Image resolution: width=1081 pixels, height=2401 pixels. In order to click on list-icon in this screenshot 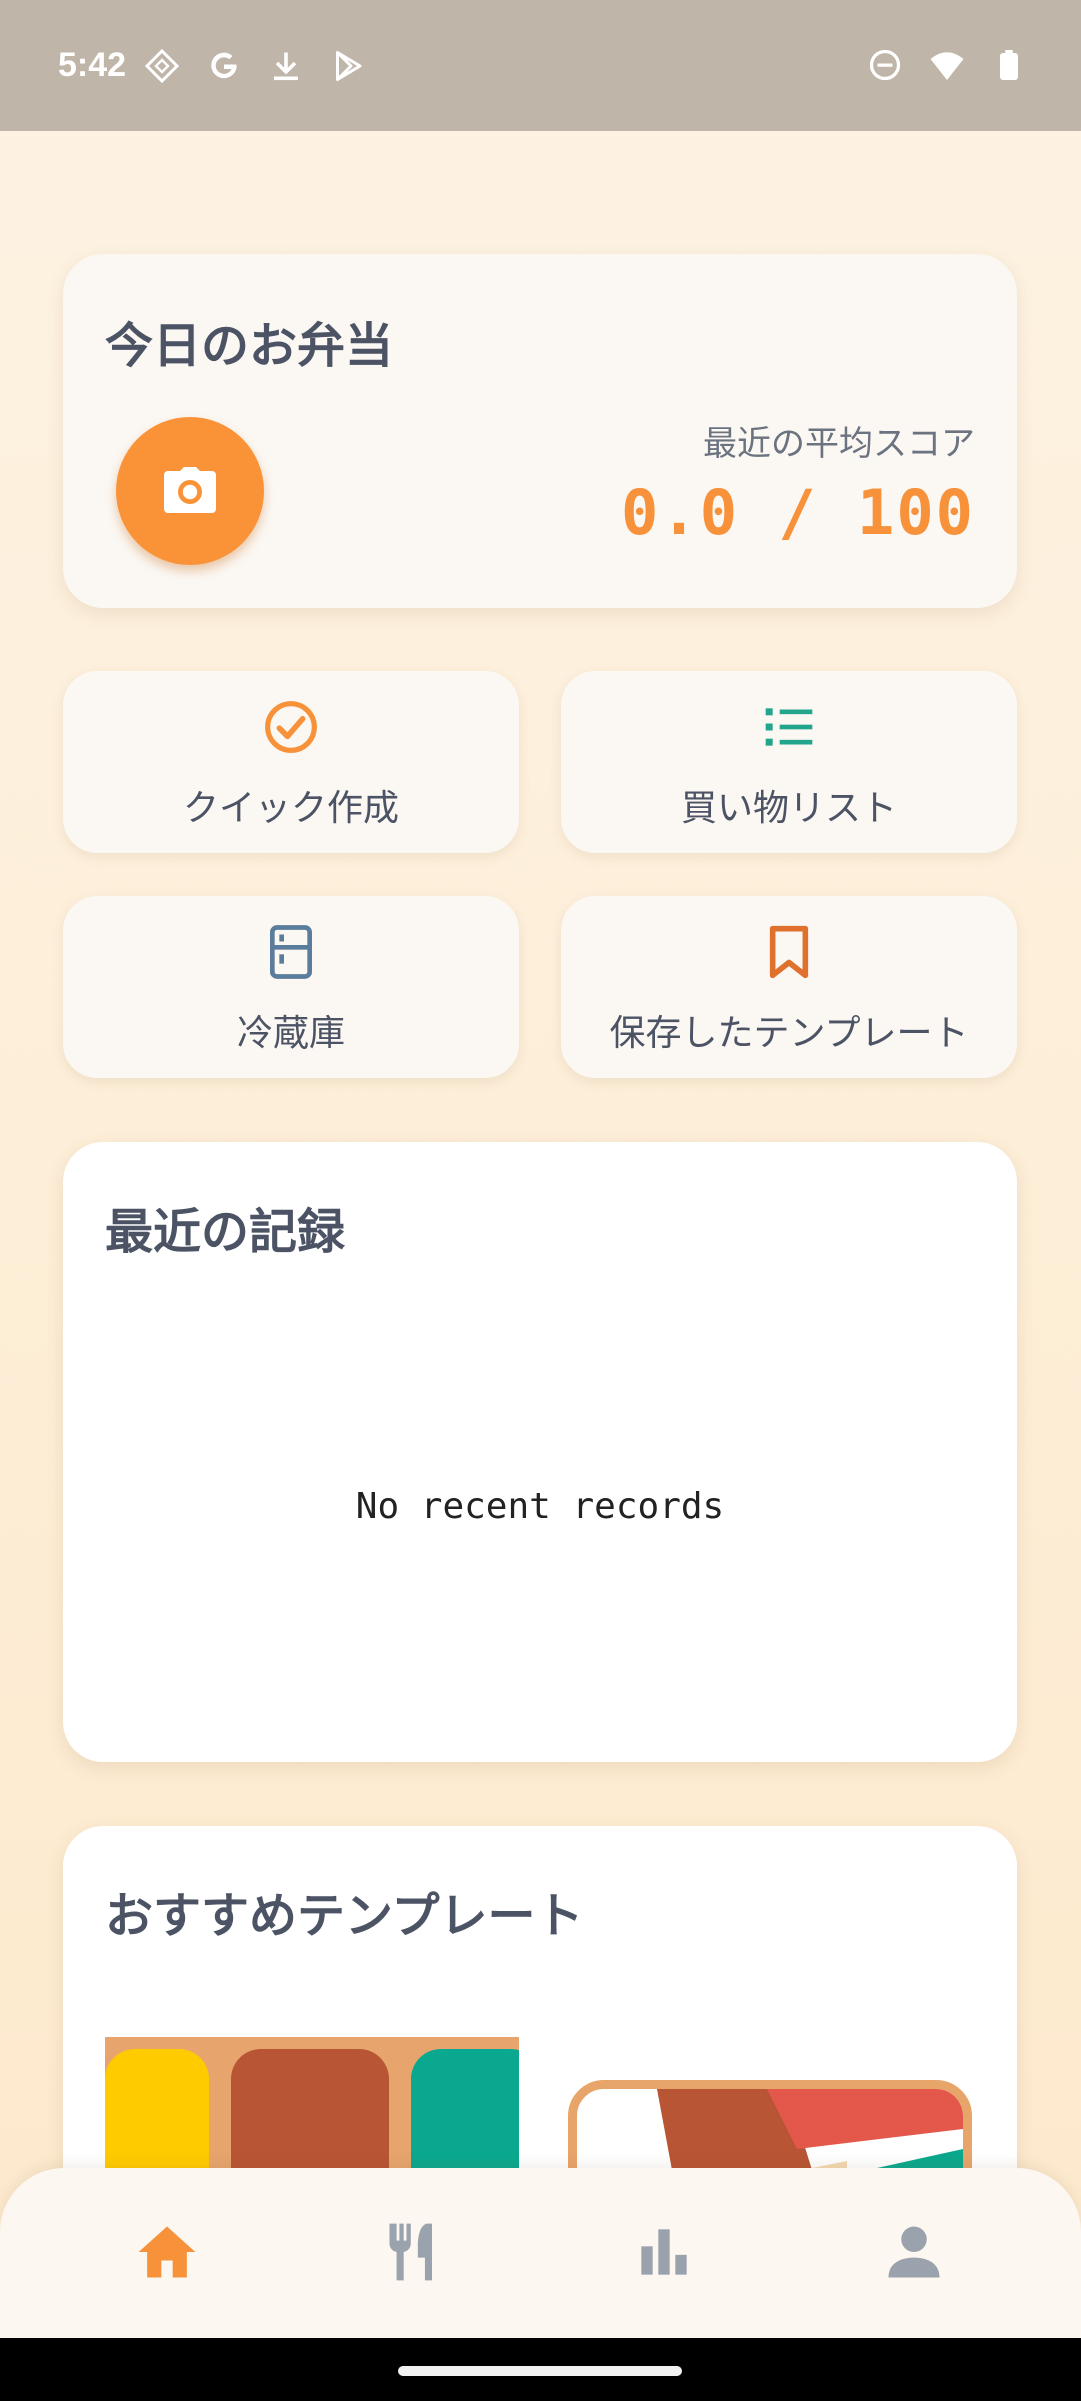, I will do `click(789, 727)`.